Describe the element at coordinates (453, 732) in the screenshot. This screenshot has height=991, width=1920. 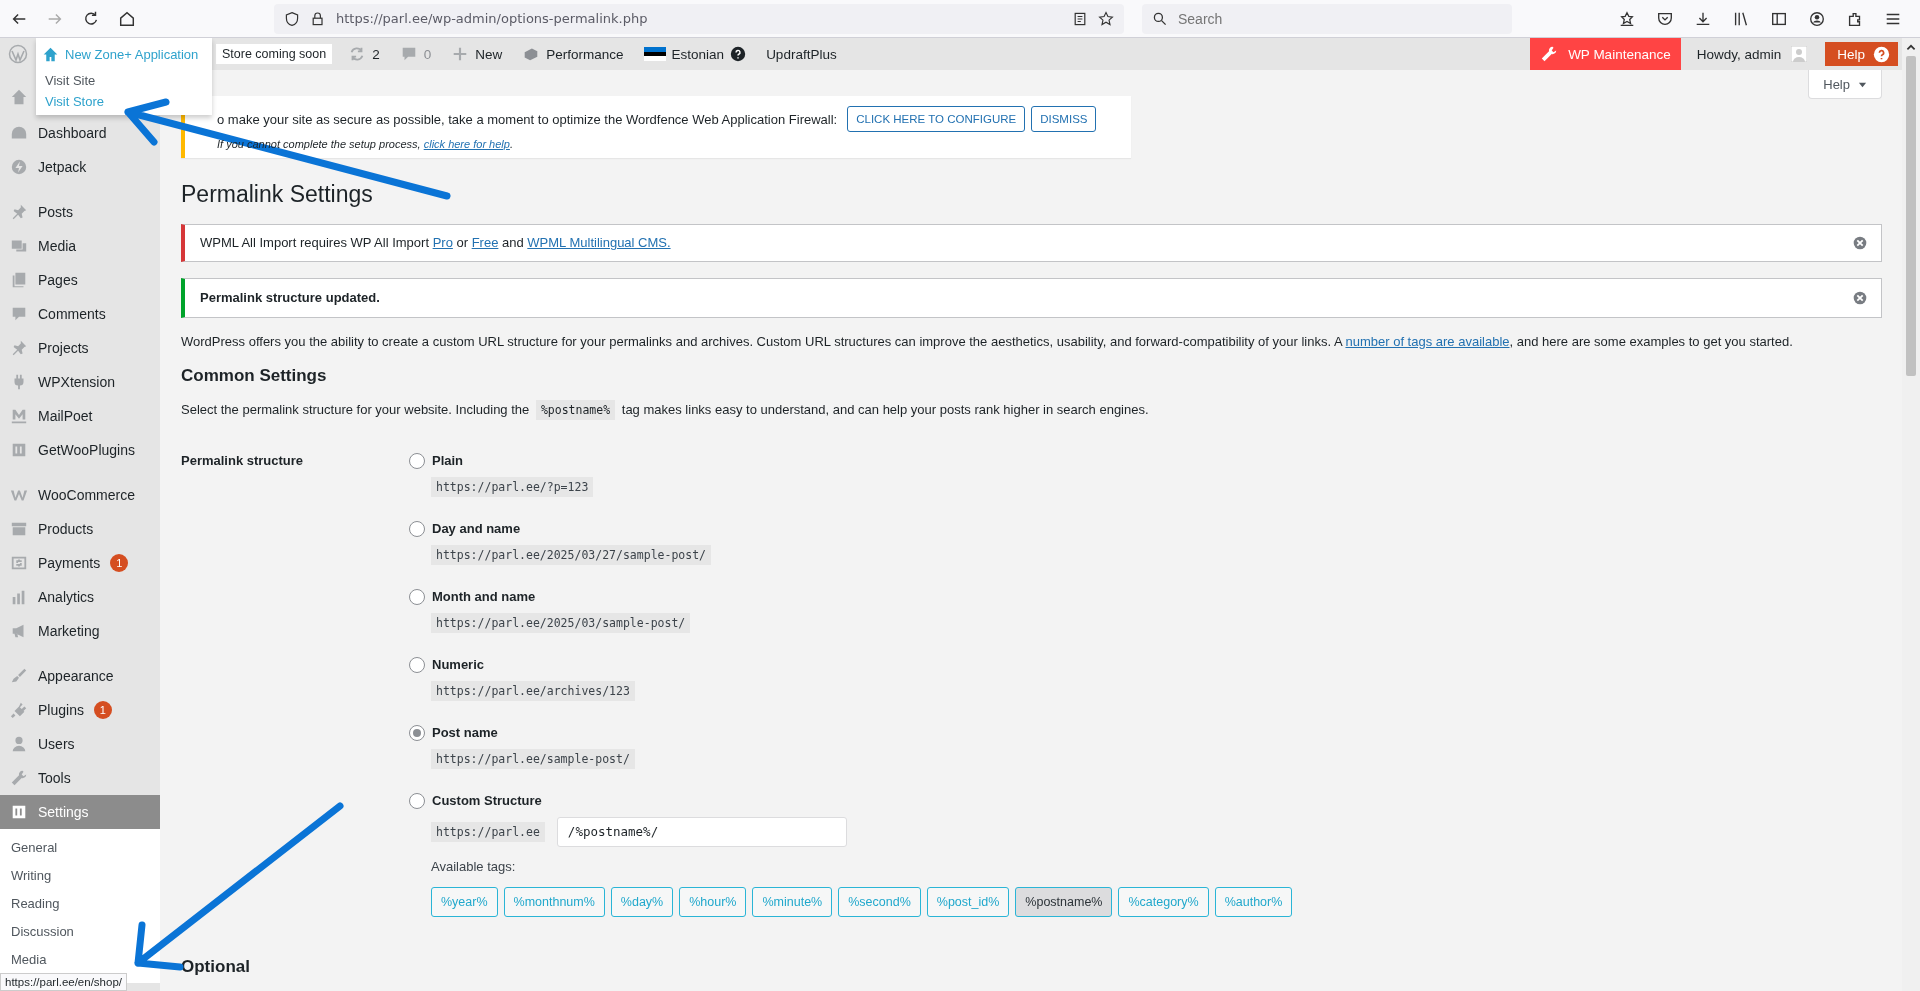
I see `radio-option: Post name` at that location.